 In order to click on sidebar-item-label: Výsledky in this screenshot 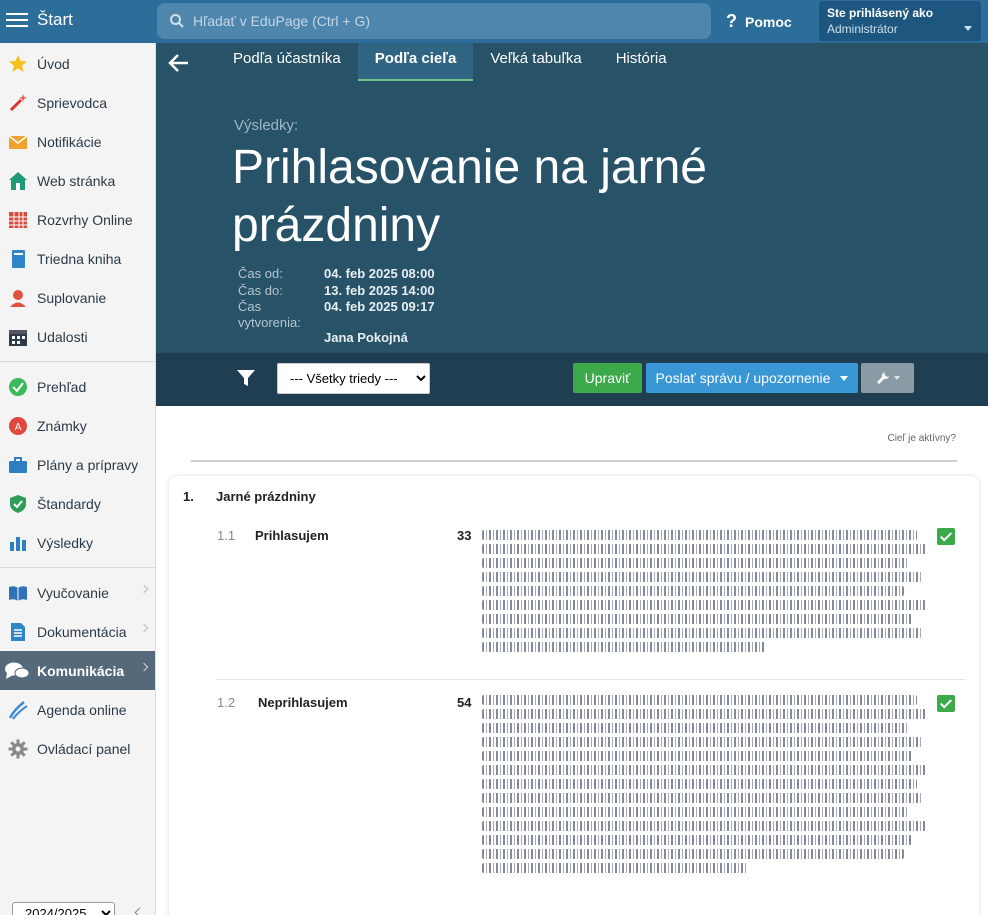, I will do `click(65, 542)`.